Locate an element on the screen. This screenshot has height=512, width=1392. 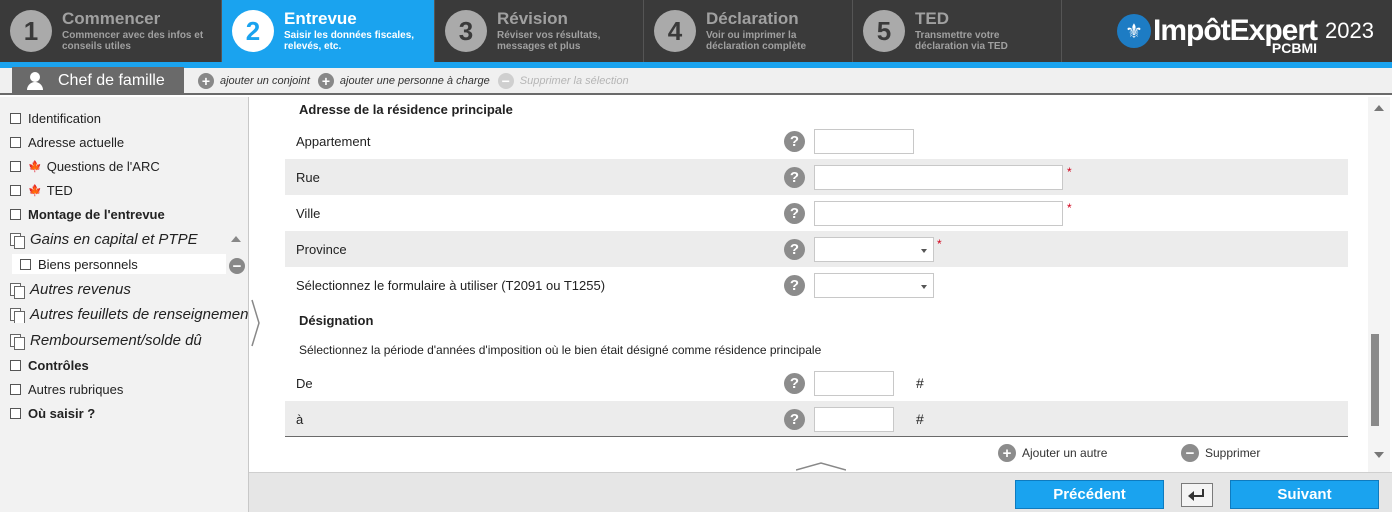
step-number: 5 is located at coordinates (884, 31).